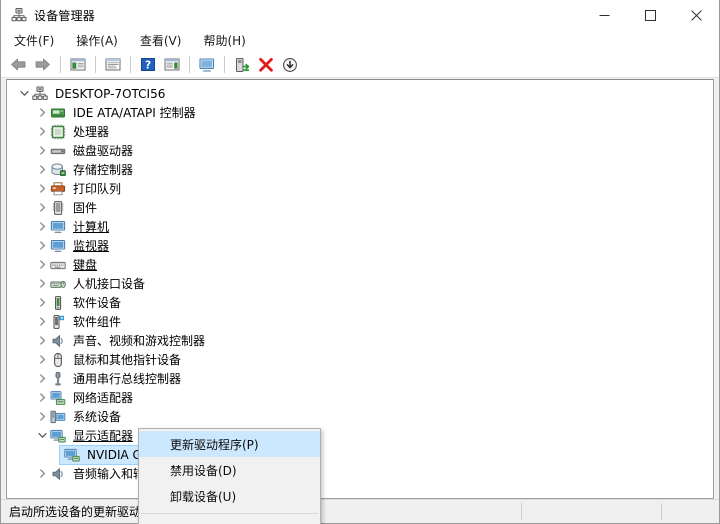 The height and width of the screenshot is (524, 720). Describe the element at coordinates (360, 41) in the screenshot. I see `menu-bar: 文件(F) 操作(A) 查看(V) 帮助(H)` at that location.